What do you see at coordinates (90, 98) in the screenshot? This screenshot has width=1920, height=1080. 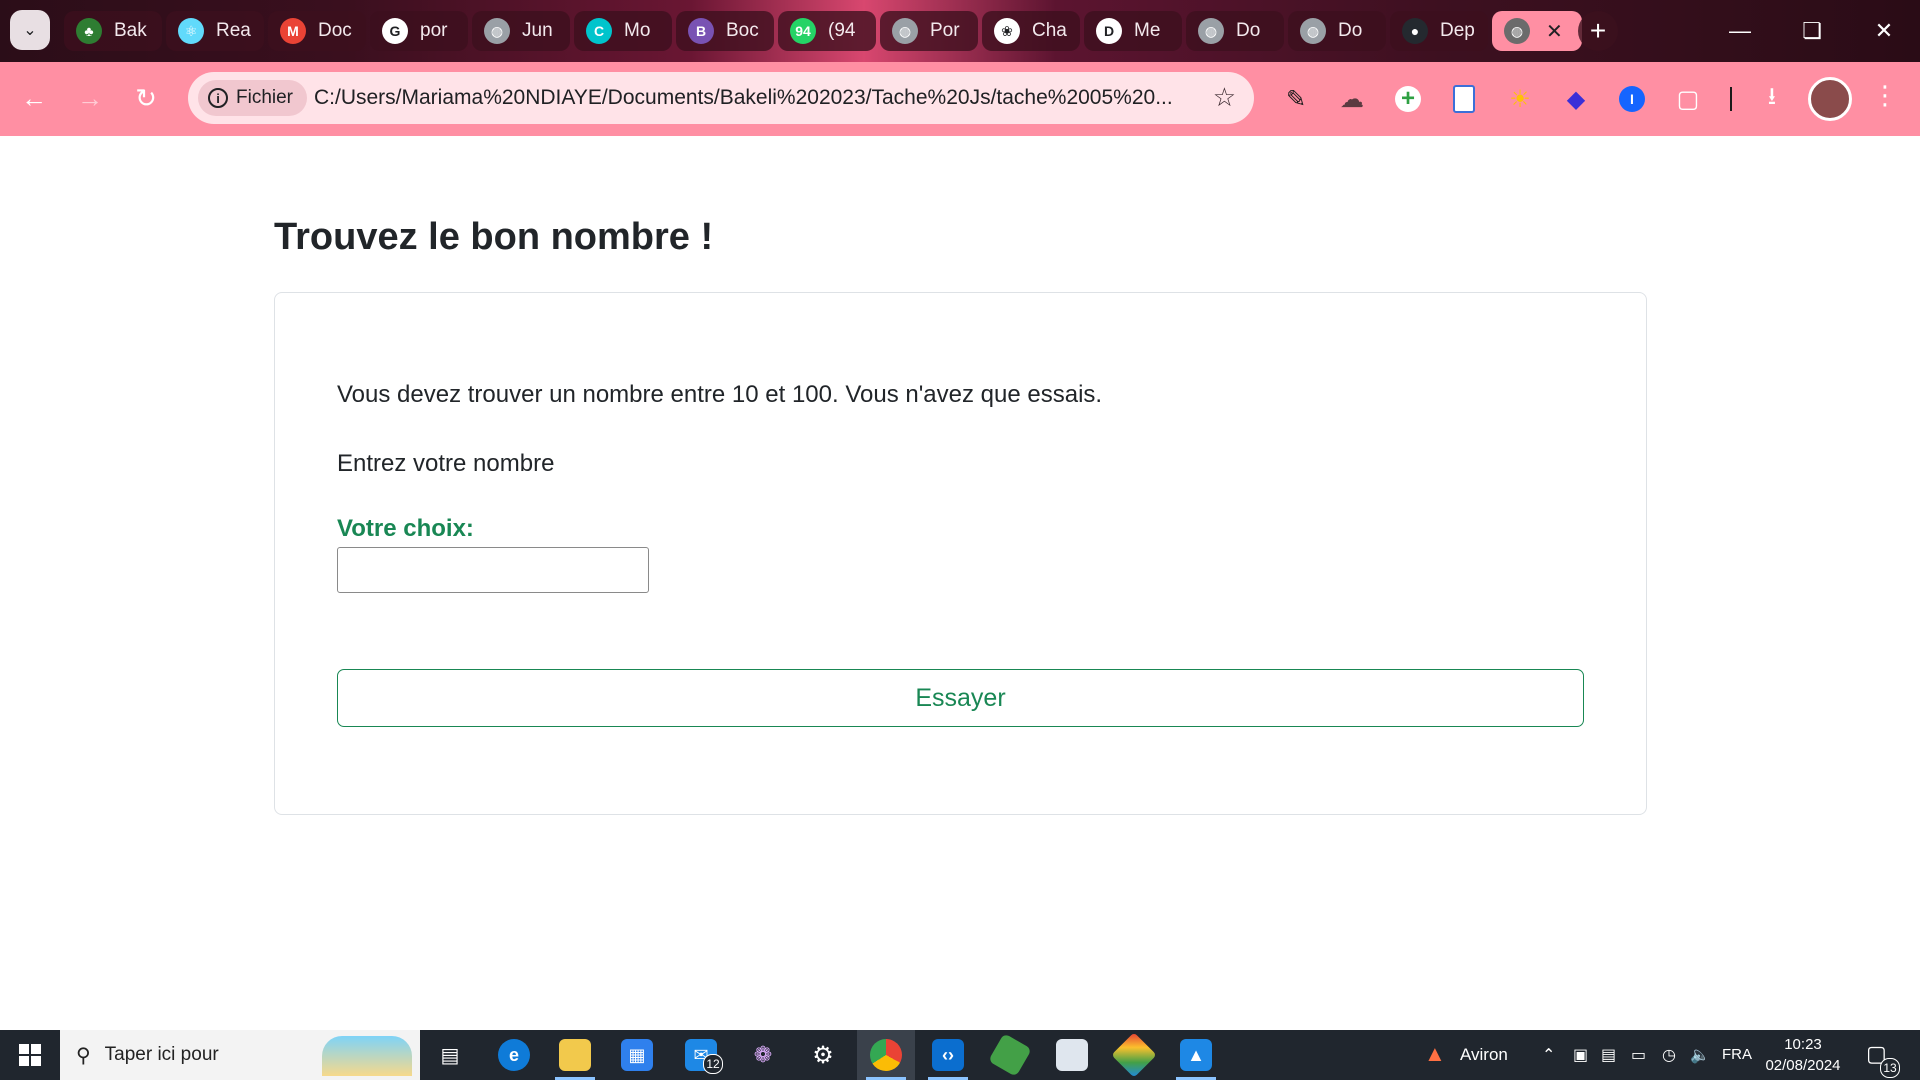 I see `forward-button: →` at bounding box center [90, 98].